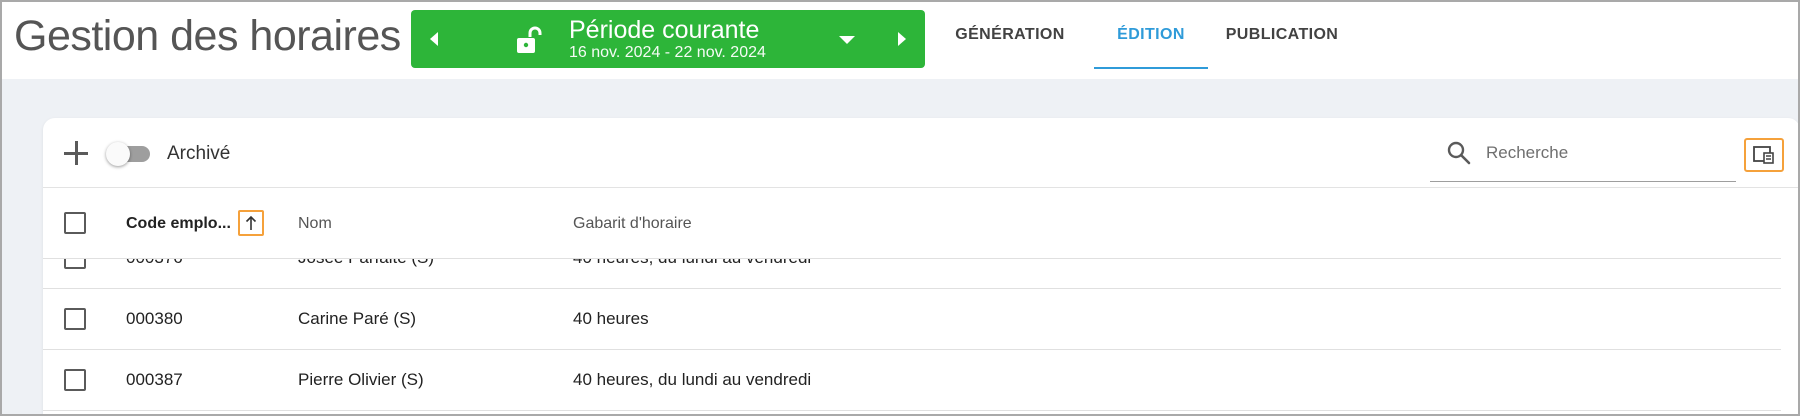 The width and height of the screenshot is (1800, 416). I want to click on period-date-range: 16 nov. 2024 - 22 nov. 2024, so click(667, 52).